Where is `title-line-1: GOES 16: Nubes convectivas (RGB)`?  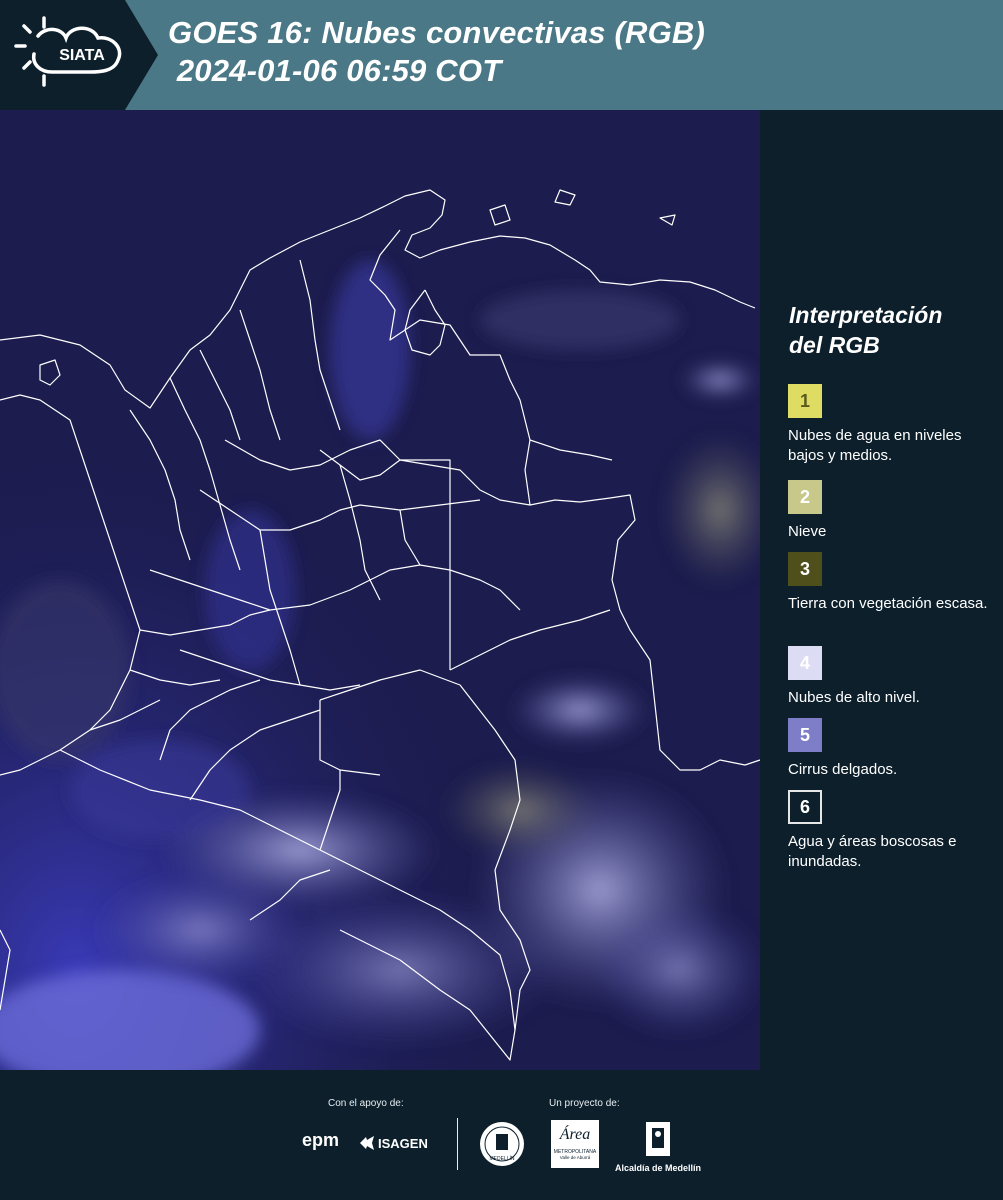 title-line-1: GOES 16: Nubes convectivas (RGB) is located at coordinates (437, 32).